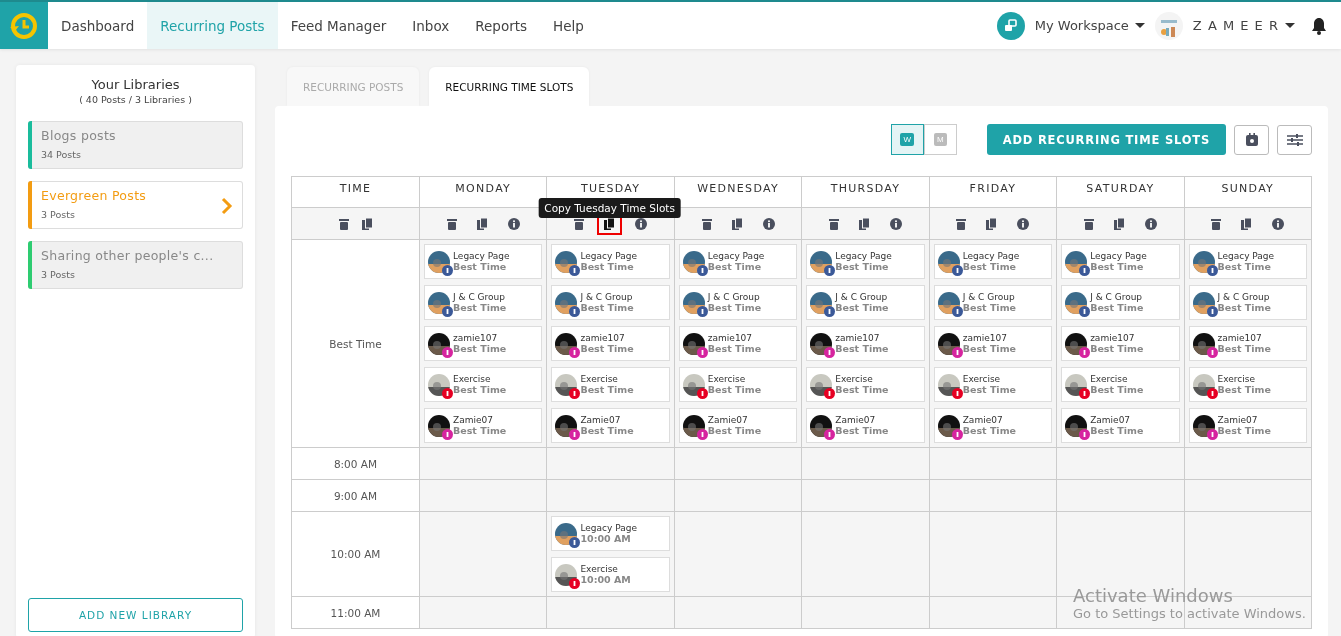 This screenshot has width=1341, height=636. What do you see at coordinates (610, 533) in the screenshot?
I see `time-slot-card: Legacy Page 10:00 AM` at bounding box center [610, 533].